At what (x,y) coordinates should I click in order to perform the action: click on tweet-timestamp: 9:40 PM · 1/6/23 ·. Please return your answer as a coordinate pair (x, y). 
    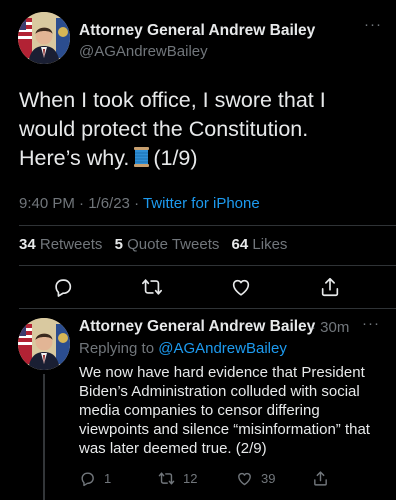
    Looking at the image, I should click on (79, 203).